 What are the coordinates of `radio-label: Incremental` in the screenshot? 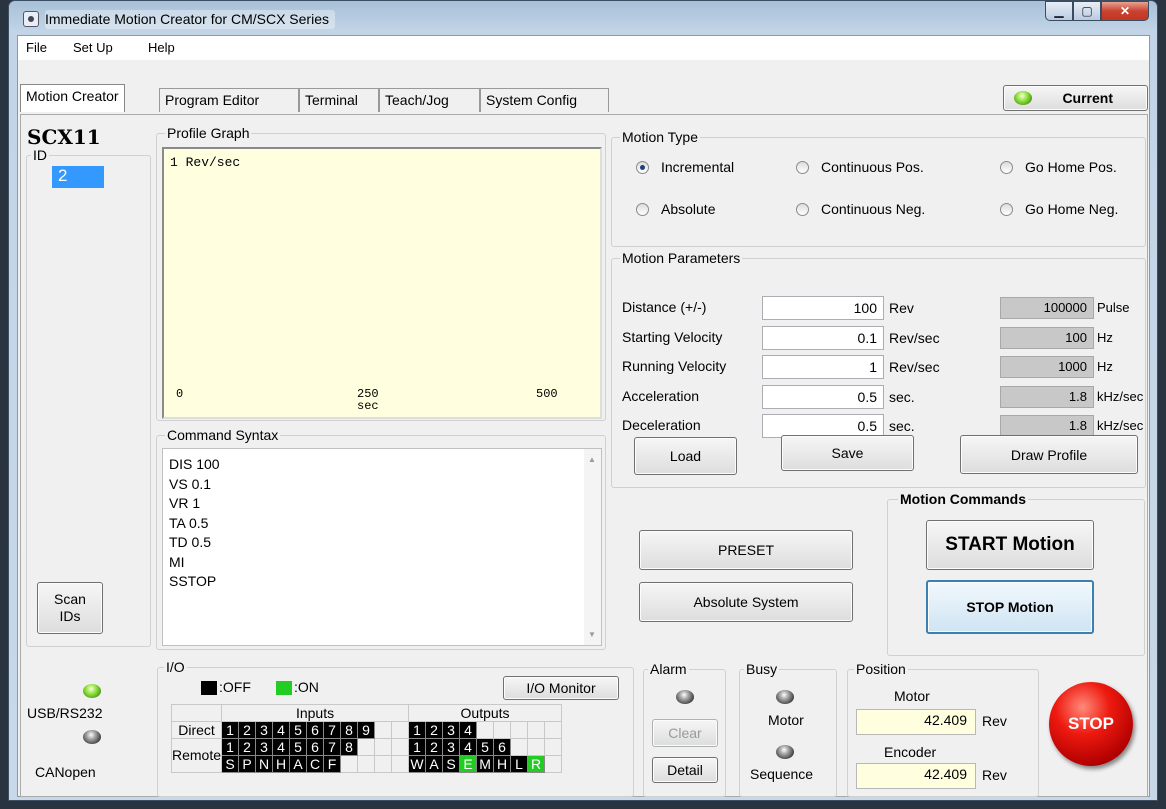 It's located at (698, 167).